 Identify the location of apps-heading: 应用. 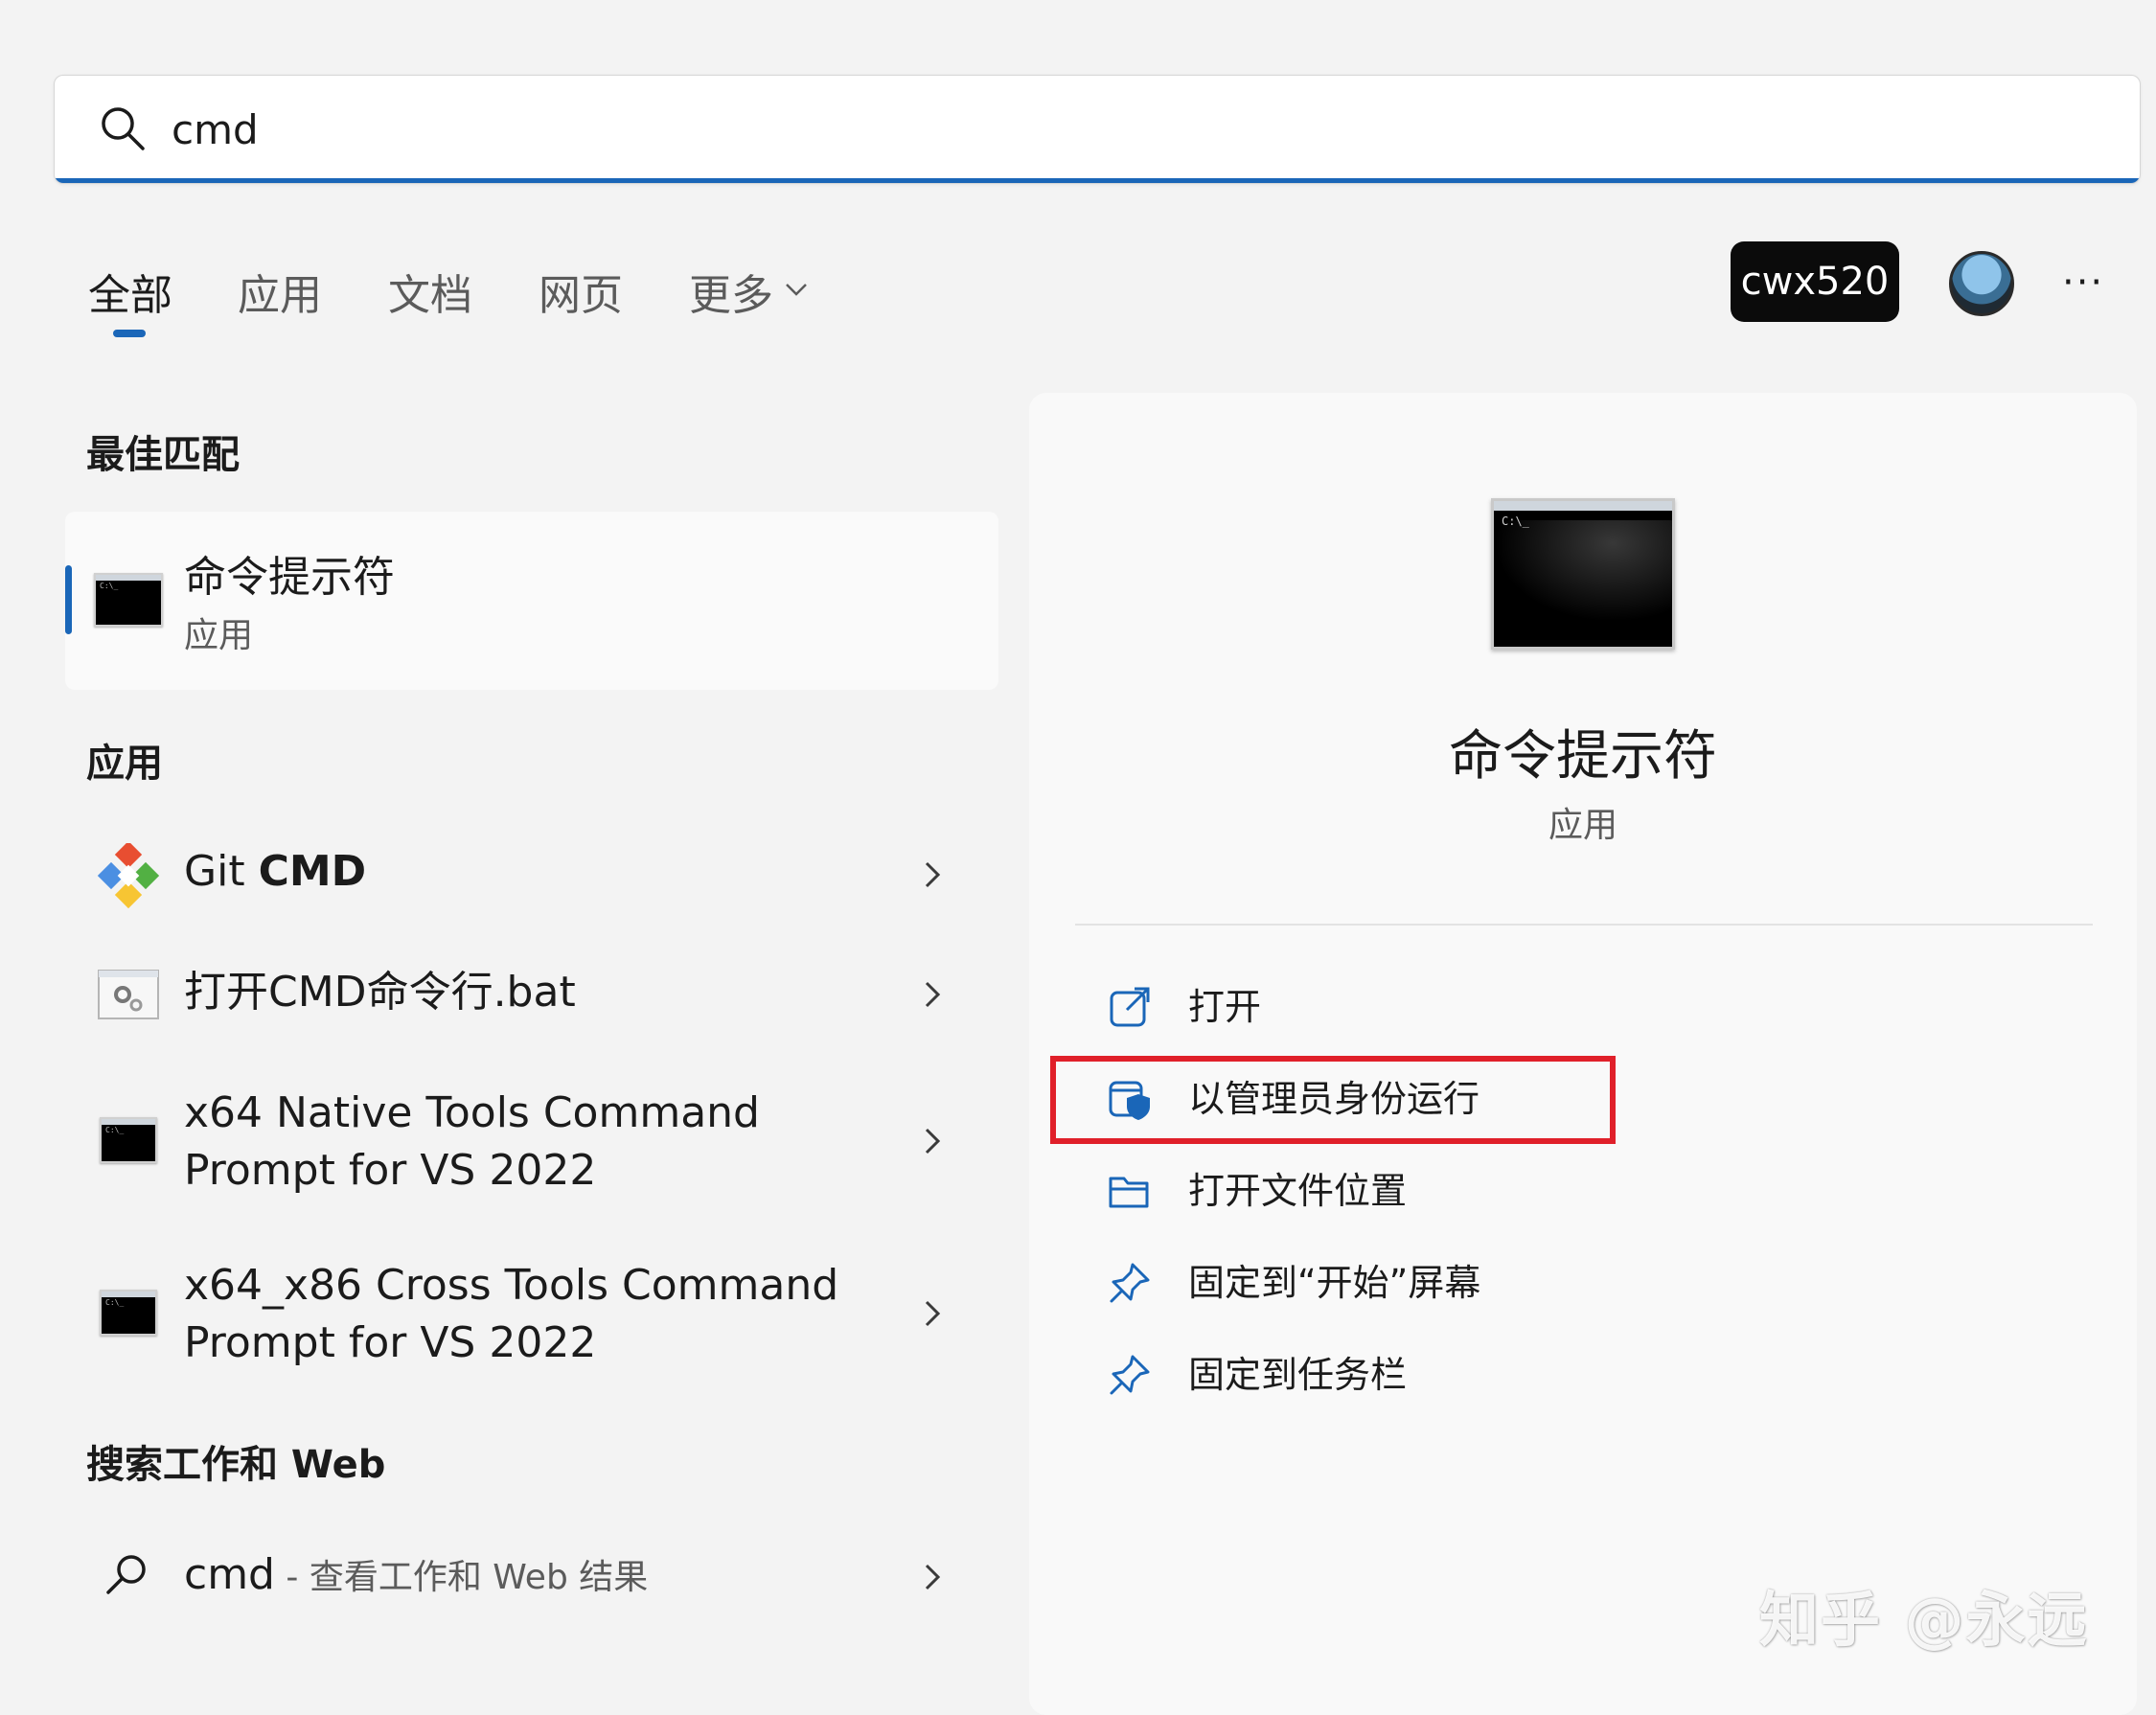
(125, 764).